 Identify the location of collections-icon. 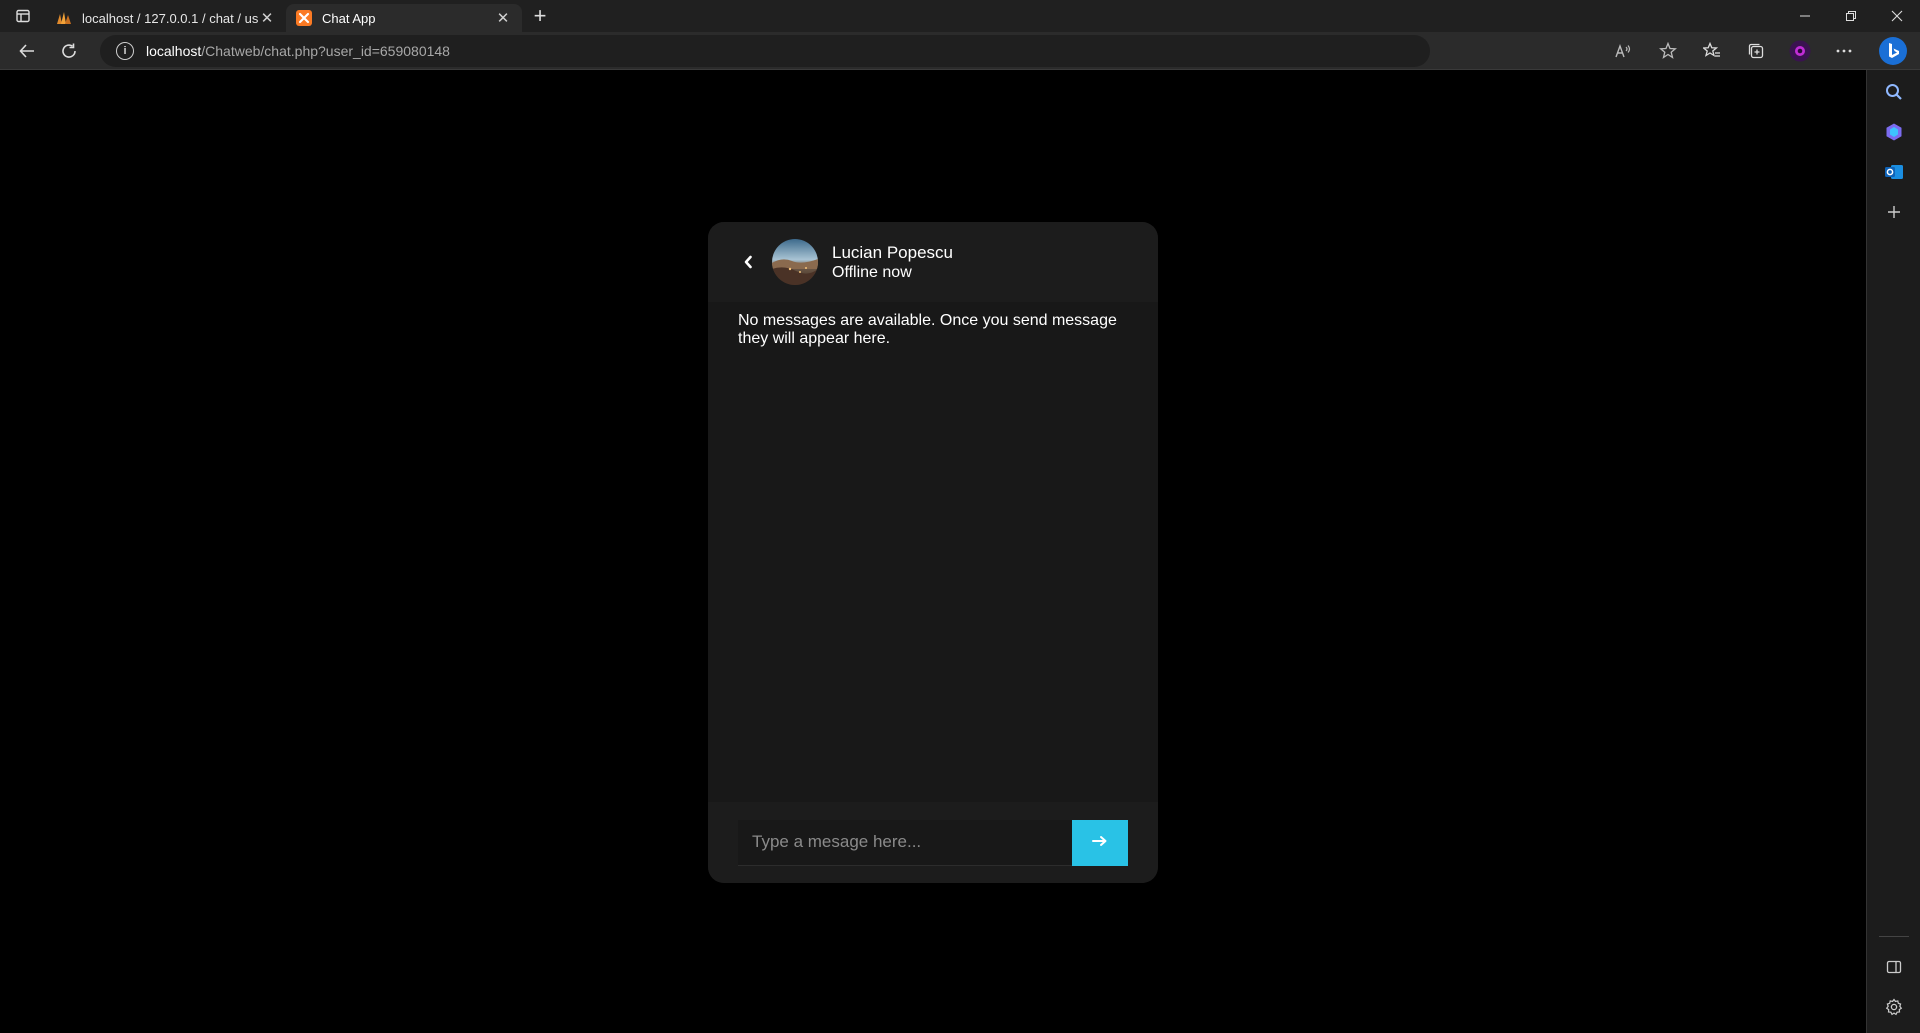
(1756, 51).